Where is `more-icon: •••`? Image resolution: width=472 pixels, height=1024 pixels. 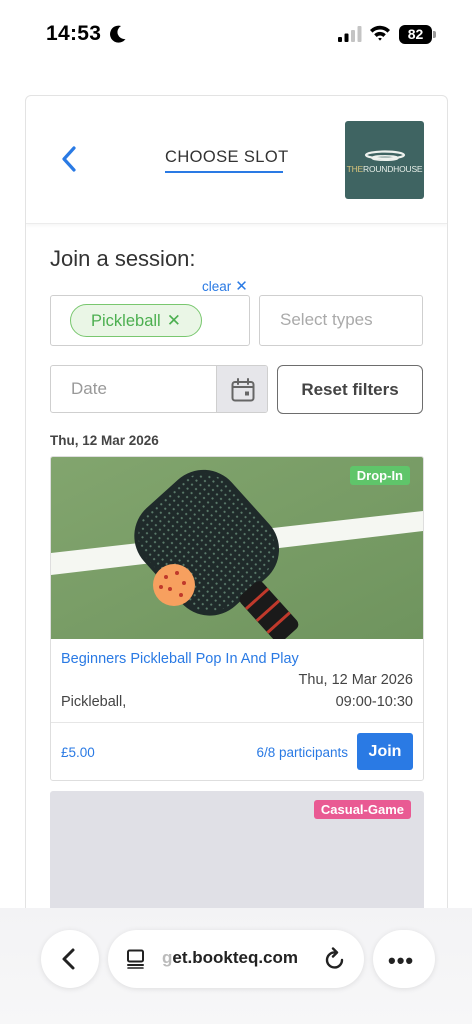 more-icon: ••• is located at coordinates (401, 960).